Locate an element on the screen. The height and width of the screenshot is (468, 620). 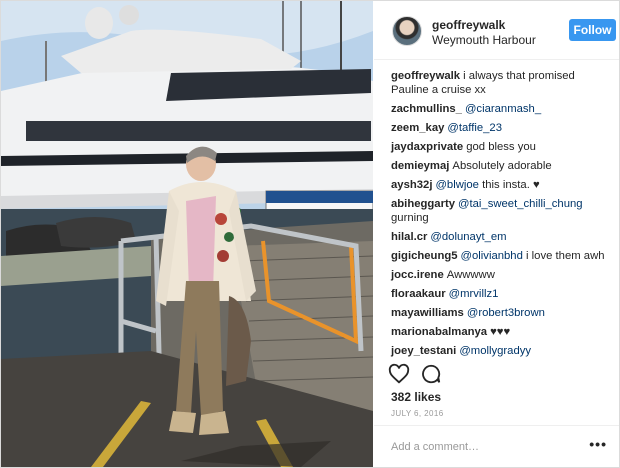
comment-text: ♥♥♥ is located at coordinates (500, 332).